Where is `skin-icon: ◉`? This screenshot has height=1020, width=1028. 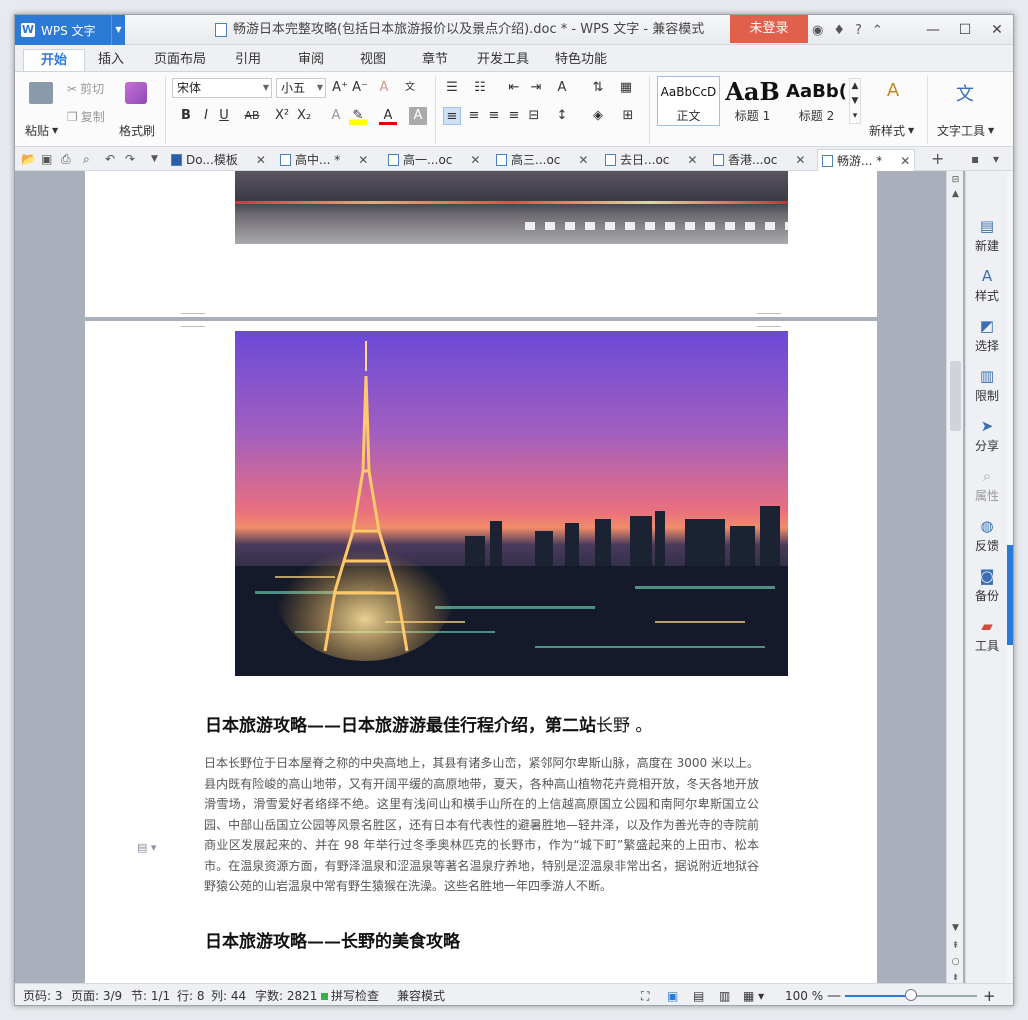 skin-icon: ◉ is located at coordinates (817, 30).